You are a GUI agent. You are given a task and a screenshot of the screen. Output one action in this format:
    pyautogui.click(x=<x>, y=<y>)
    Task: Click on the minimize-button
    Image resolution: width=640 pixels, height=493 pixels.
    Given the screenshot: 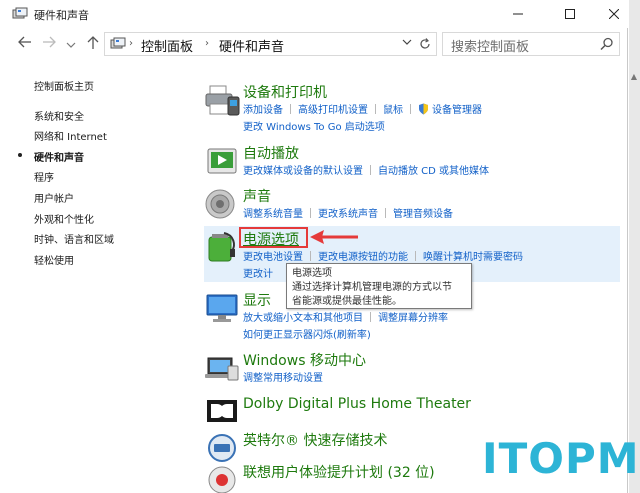 What is the action you would take?
    pyautogui.click(x=518, y=14)
    